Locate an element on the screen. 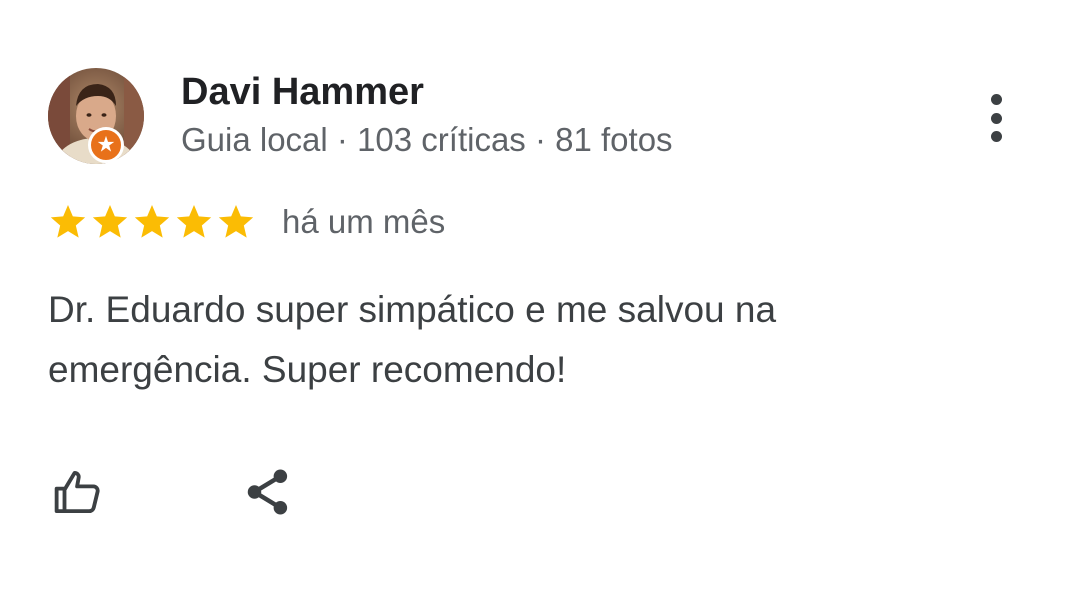 This screenshot has width=1080, height=591. local-guide-badge-icon is located at coordinates (106, 145).